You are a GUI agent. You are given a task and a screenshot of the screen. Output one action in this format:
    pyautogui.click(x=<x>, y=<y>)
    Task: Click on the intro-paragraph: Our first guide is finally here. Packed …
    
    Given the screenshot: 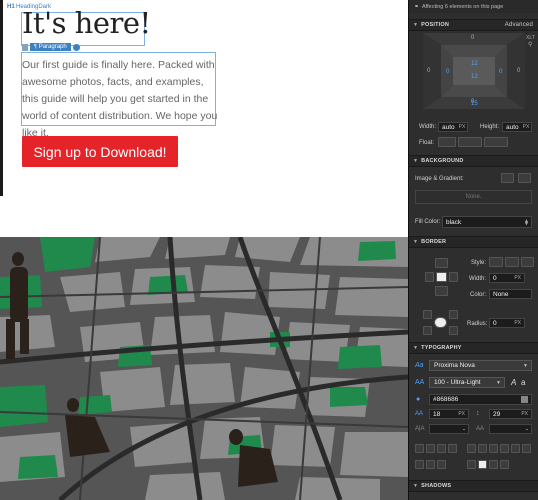 What is the action you would take?
    pyautogui.click(x=120, y=99)
    